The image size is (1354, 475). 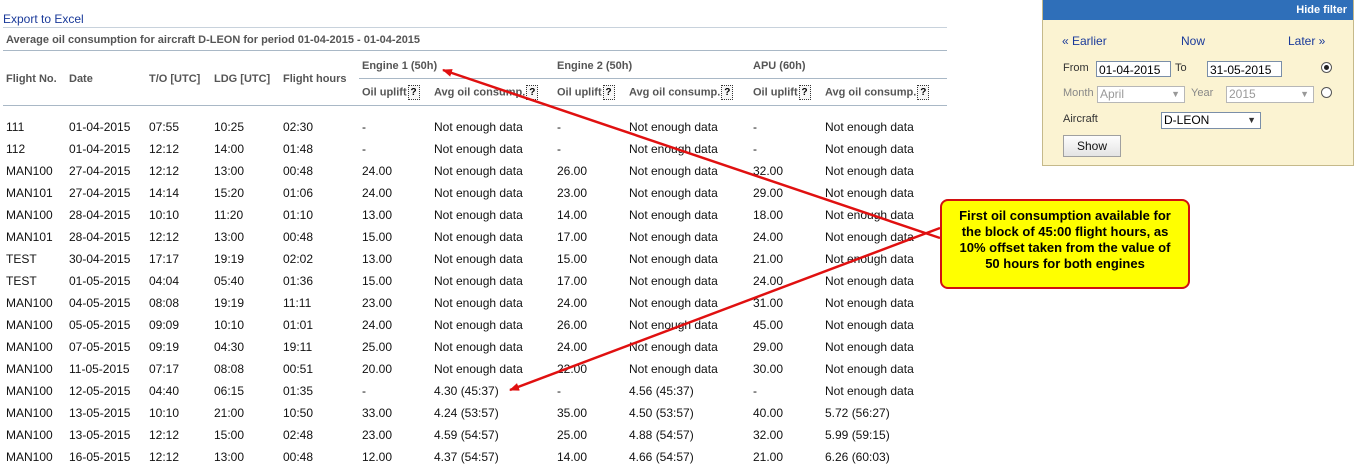 What do you see at coordinates (229, 369) in the screenshot?
I see `cell-landing: 08:08` at bounding box center [229, 369].